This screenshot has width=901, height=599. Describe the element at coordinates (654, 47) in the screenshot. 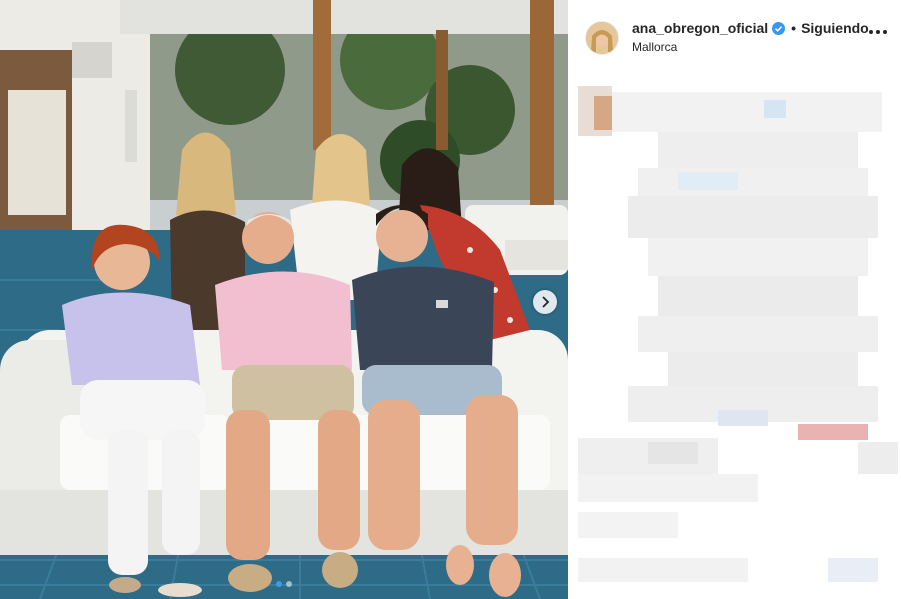

I see `location-link: Mallorca` at that location.